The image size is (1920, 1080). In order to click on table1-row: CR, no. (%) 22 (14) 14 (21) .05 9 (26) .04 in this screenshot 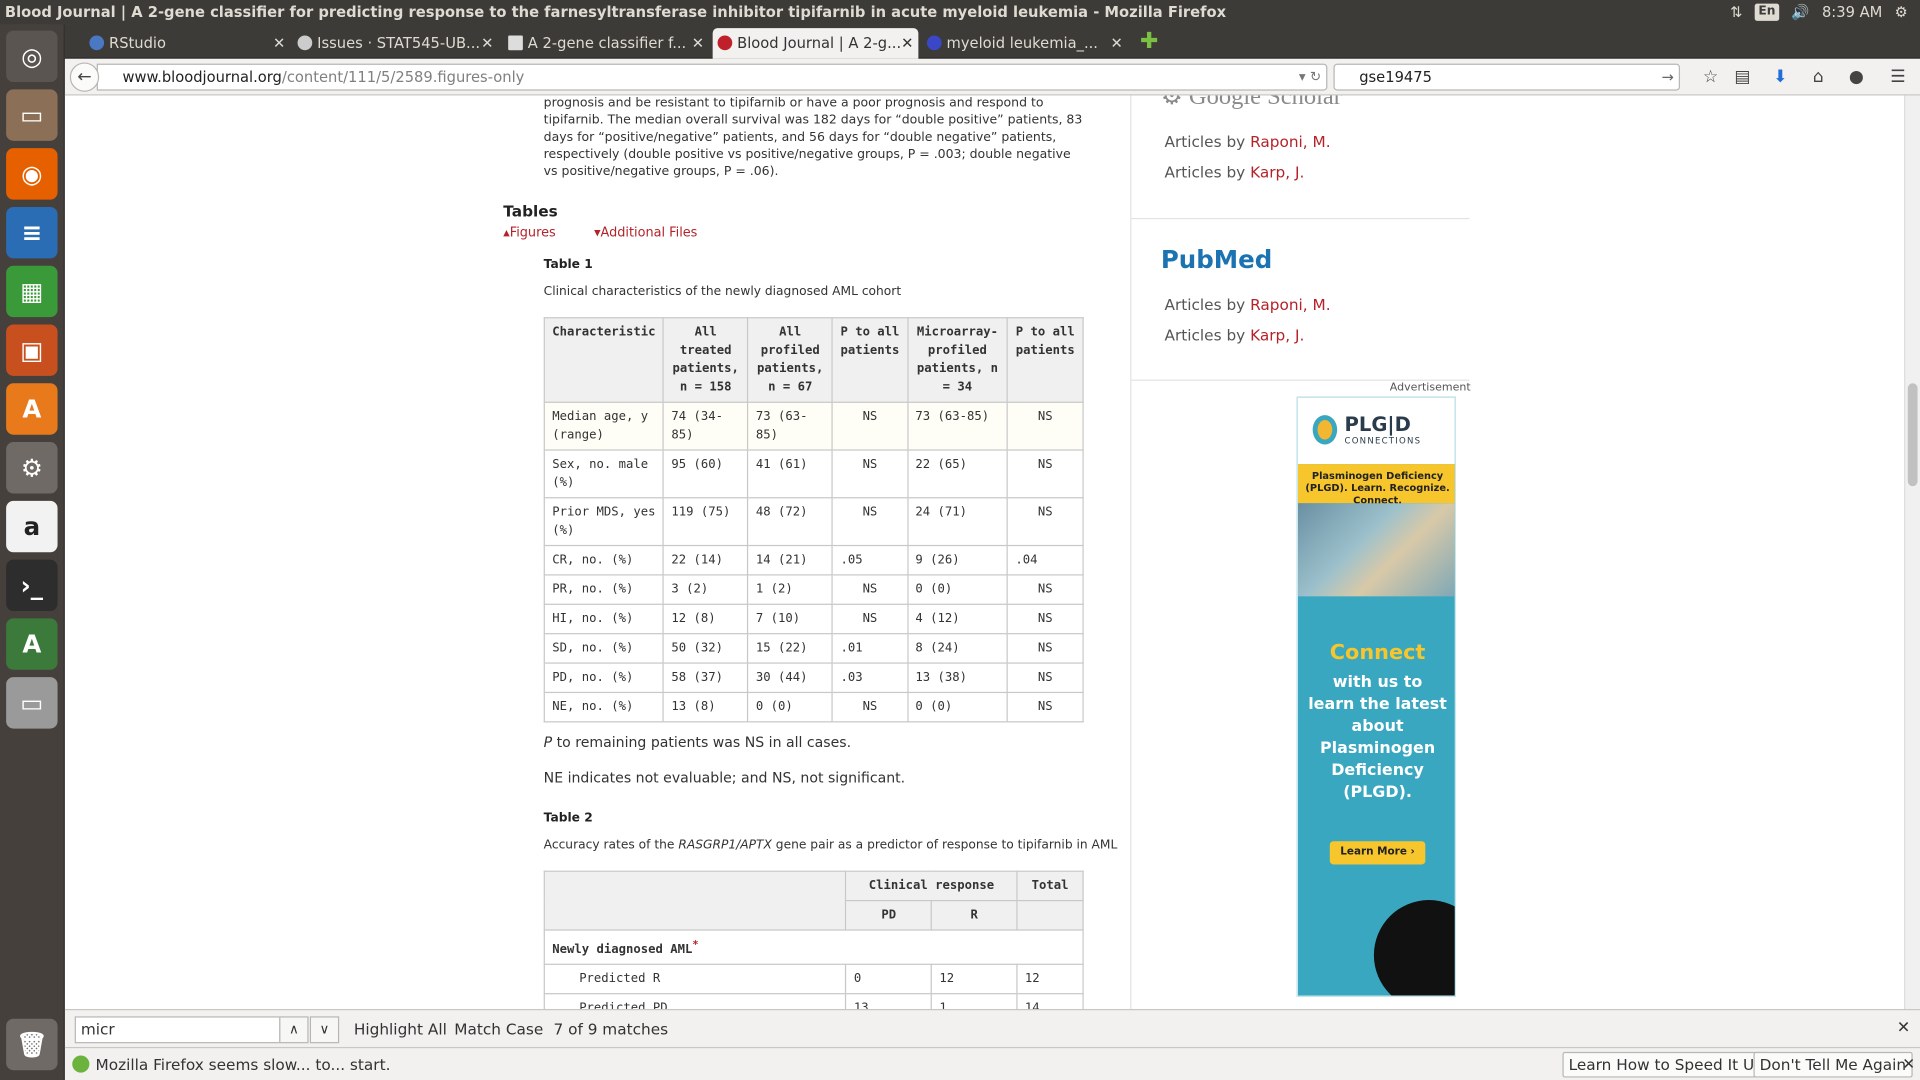, I will do `click(813, 560)`.